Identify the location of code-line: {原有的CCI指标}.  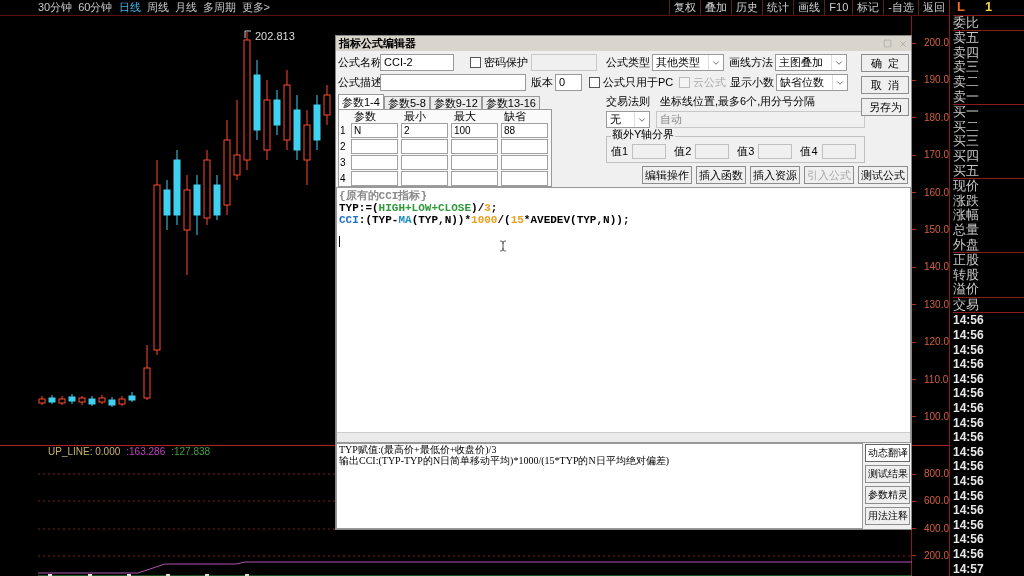
(383, 196).